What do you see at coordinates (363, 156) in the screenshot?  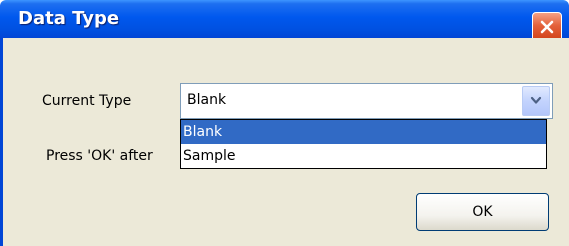 I see `option-sample: Sample` at bounding box center [363, 156].